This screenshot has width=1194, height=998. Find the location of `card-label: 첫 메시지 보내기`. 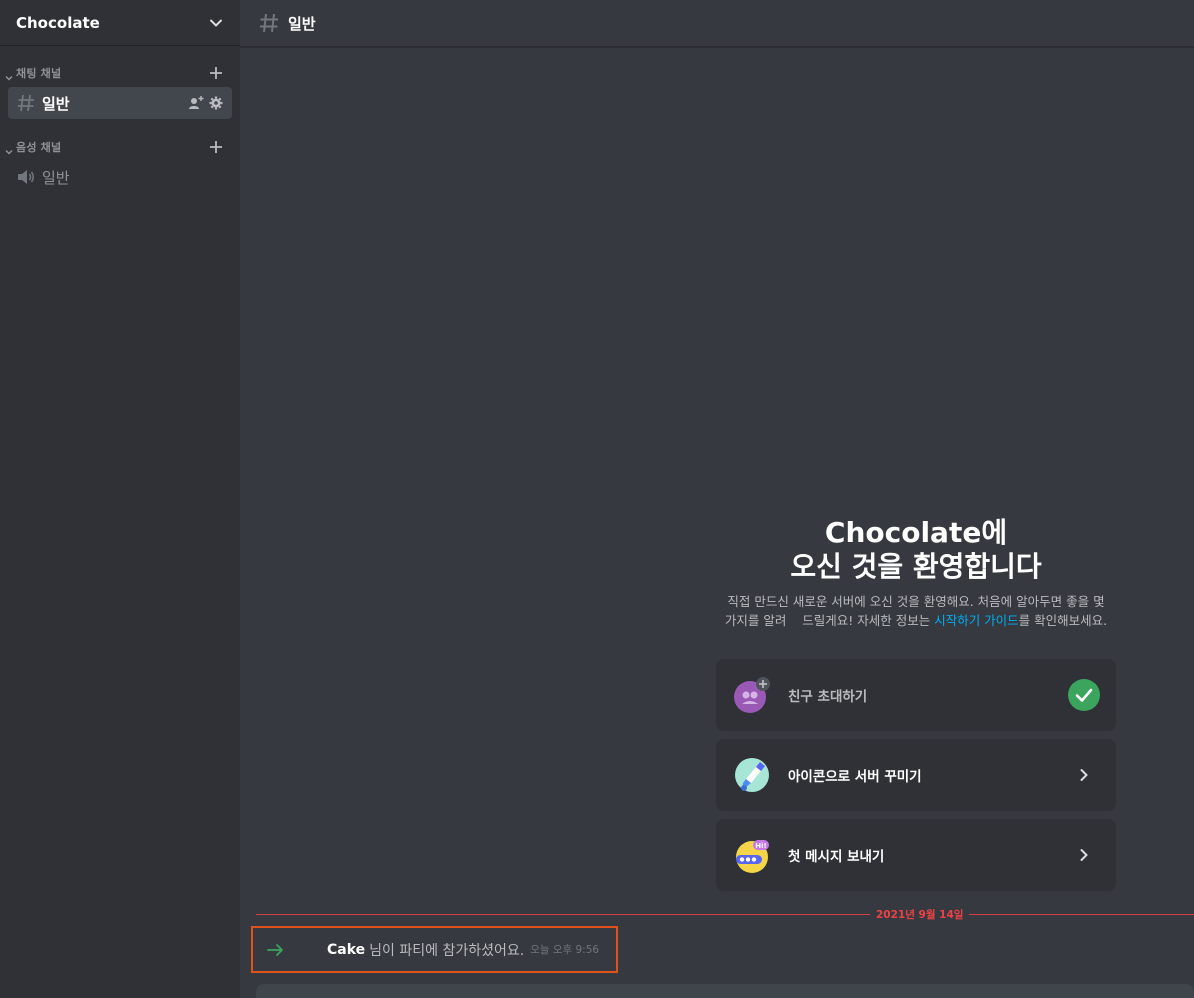

card-label: 첫 메시지 보내기 is located at coordinates (836, 857).